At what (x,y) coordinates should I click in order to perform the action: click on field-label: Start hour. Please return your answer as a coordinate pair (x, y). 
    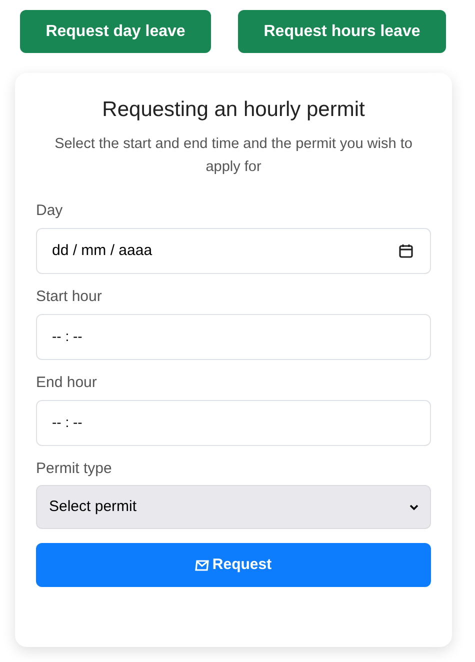
    Looking at the image, I should click on (69, 297).